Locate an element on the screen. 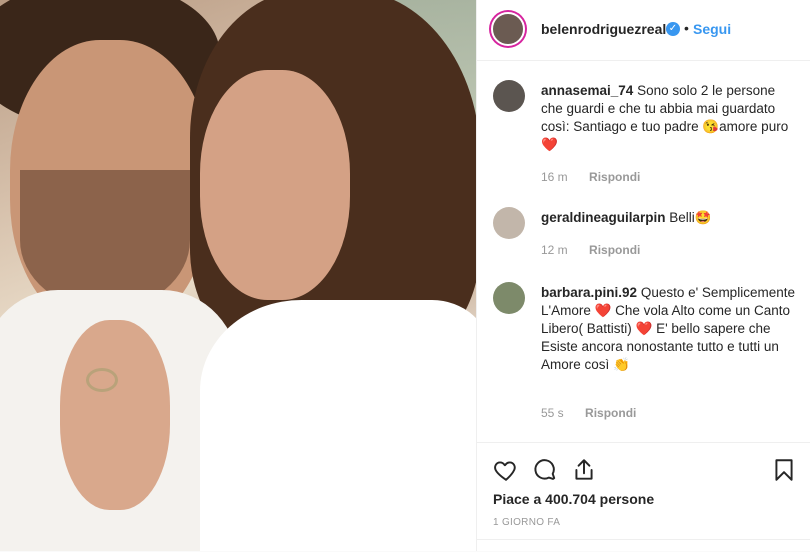  share-icon is located at coordinates (584, 470).